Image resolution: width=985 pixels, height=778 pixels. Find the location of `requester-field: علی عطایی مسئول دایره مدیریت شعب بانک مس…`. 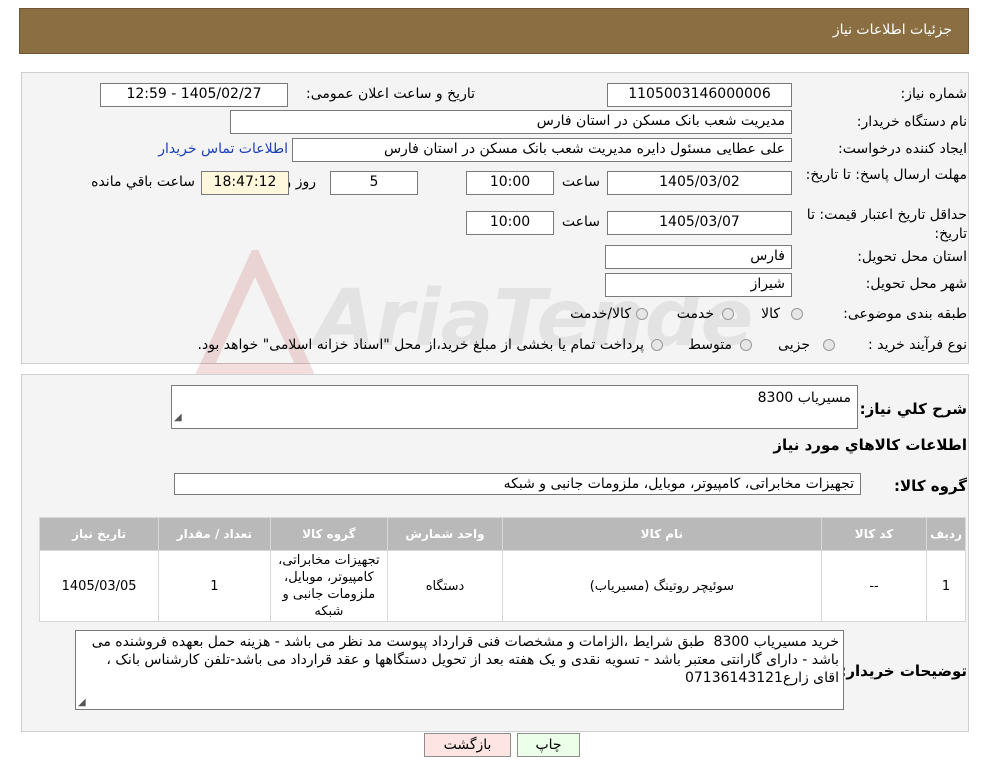

requester-field: علی عطایی مسئول دایره مدیریت شعب بانک مس… is located at coordinates (542, 150).